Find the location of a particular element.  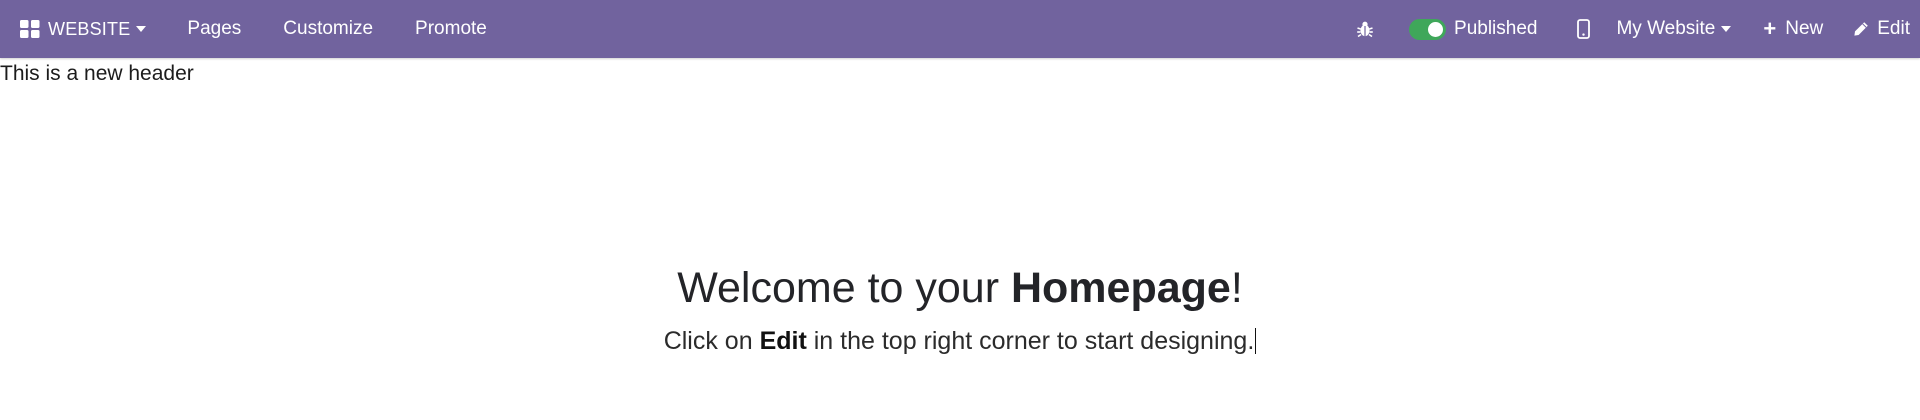

mobile-preview-button is located at coordinates (1584, 29).